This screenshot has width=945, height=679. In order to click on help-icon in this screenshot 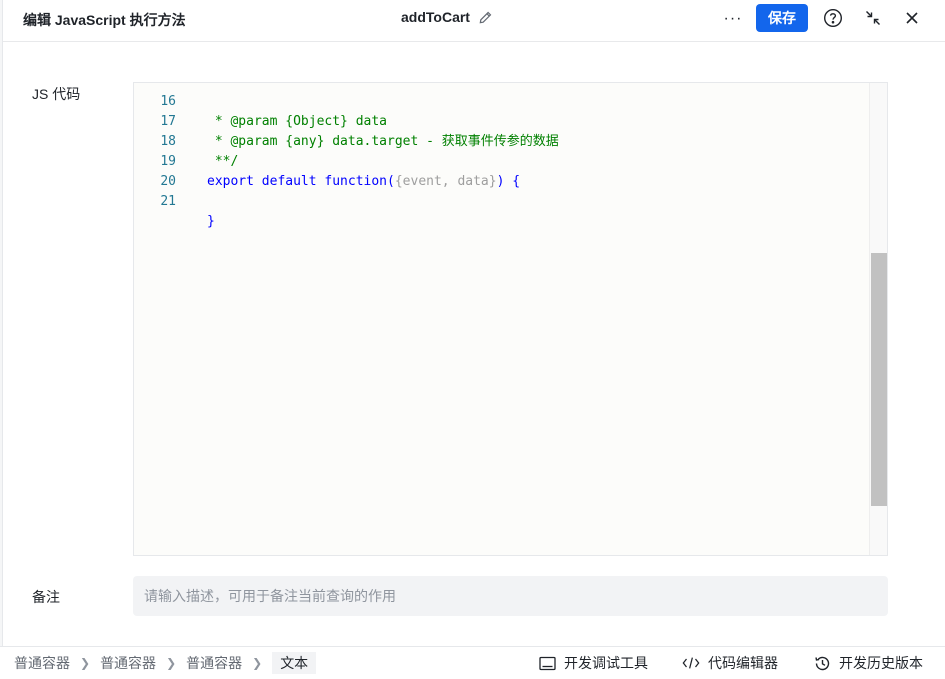, I will do `click(833, 18)`.